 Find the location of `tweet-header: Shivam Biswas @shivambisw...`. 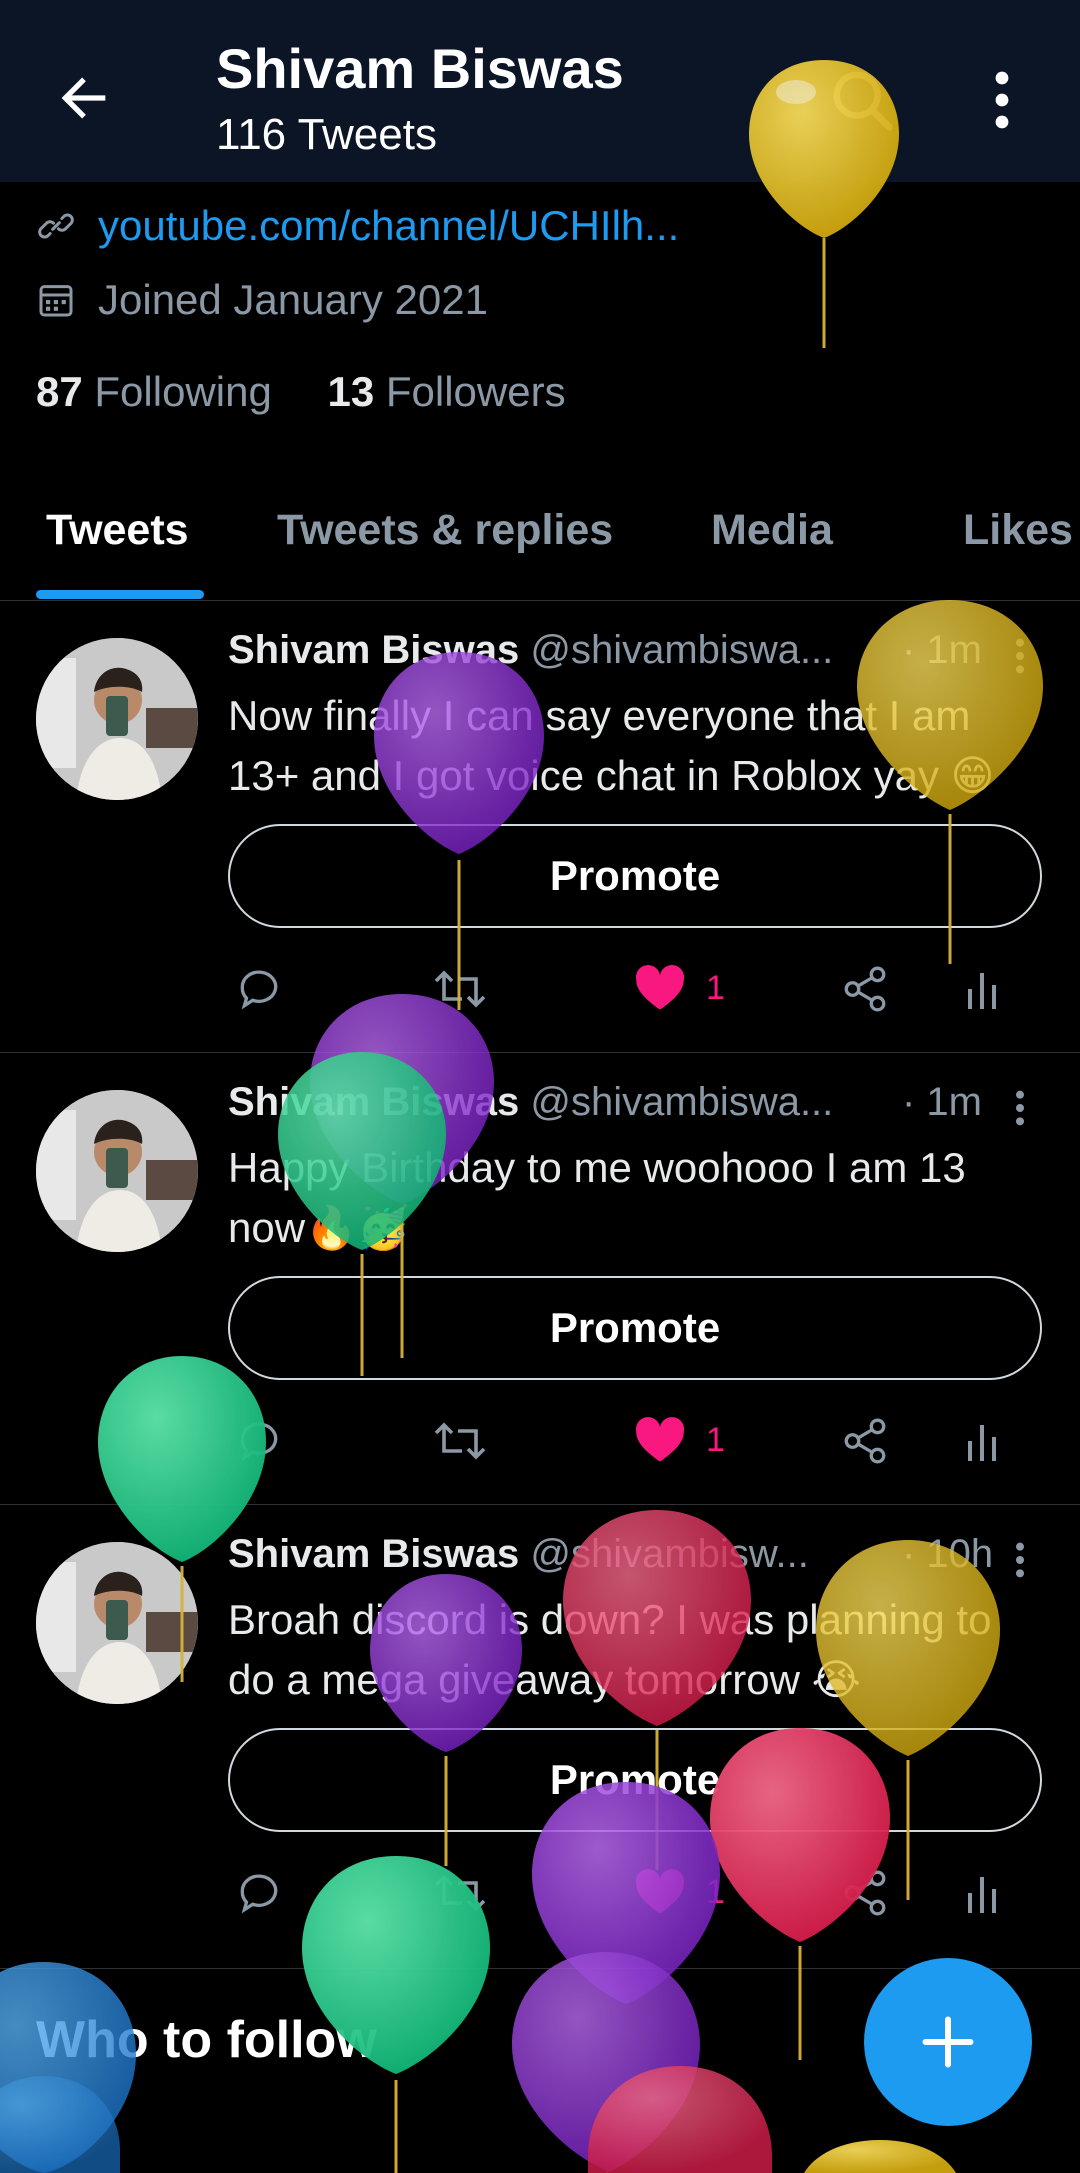

tweet-header: Shivam Biswas @shivambisw... is located at coordinates (518, 1554).